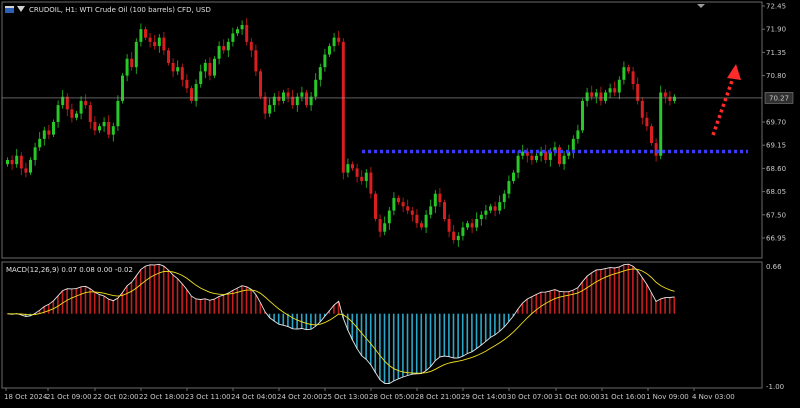 Image resolution: width=800 pixels, height=408 pixels. I want to click on price-tick: 69.15, so click(776, 146).